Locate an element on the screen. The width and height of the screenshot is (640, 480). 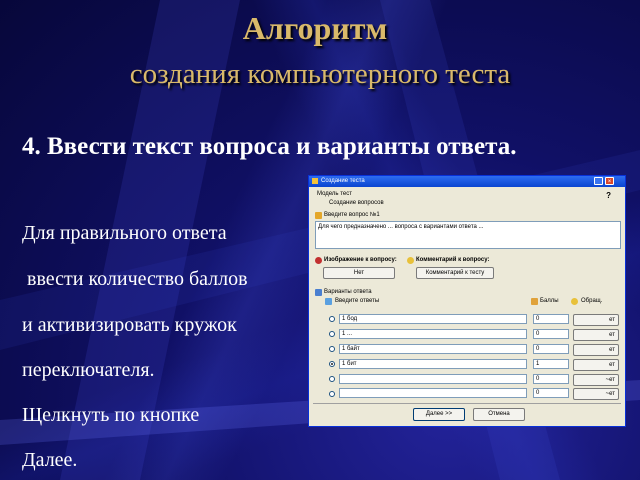
instruction-line-3: и активизировать кружок is located at coordinates (129, 325).